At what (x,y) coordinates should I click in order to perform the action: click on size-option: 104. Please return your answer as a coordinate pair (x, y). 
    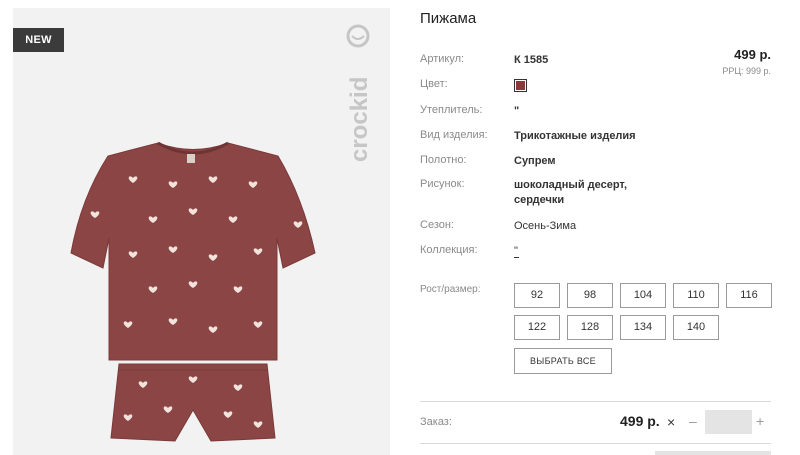
    Looking at the image, I should click on (643, 295).